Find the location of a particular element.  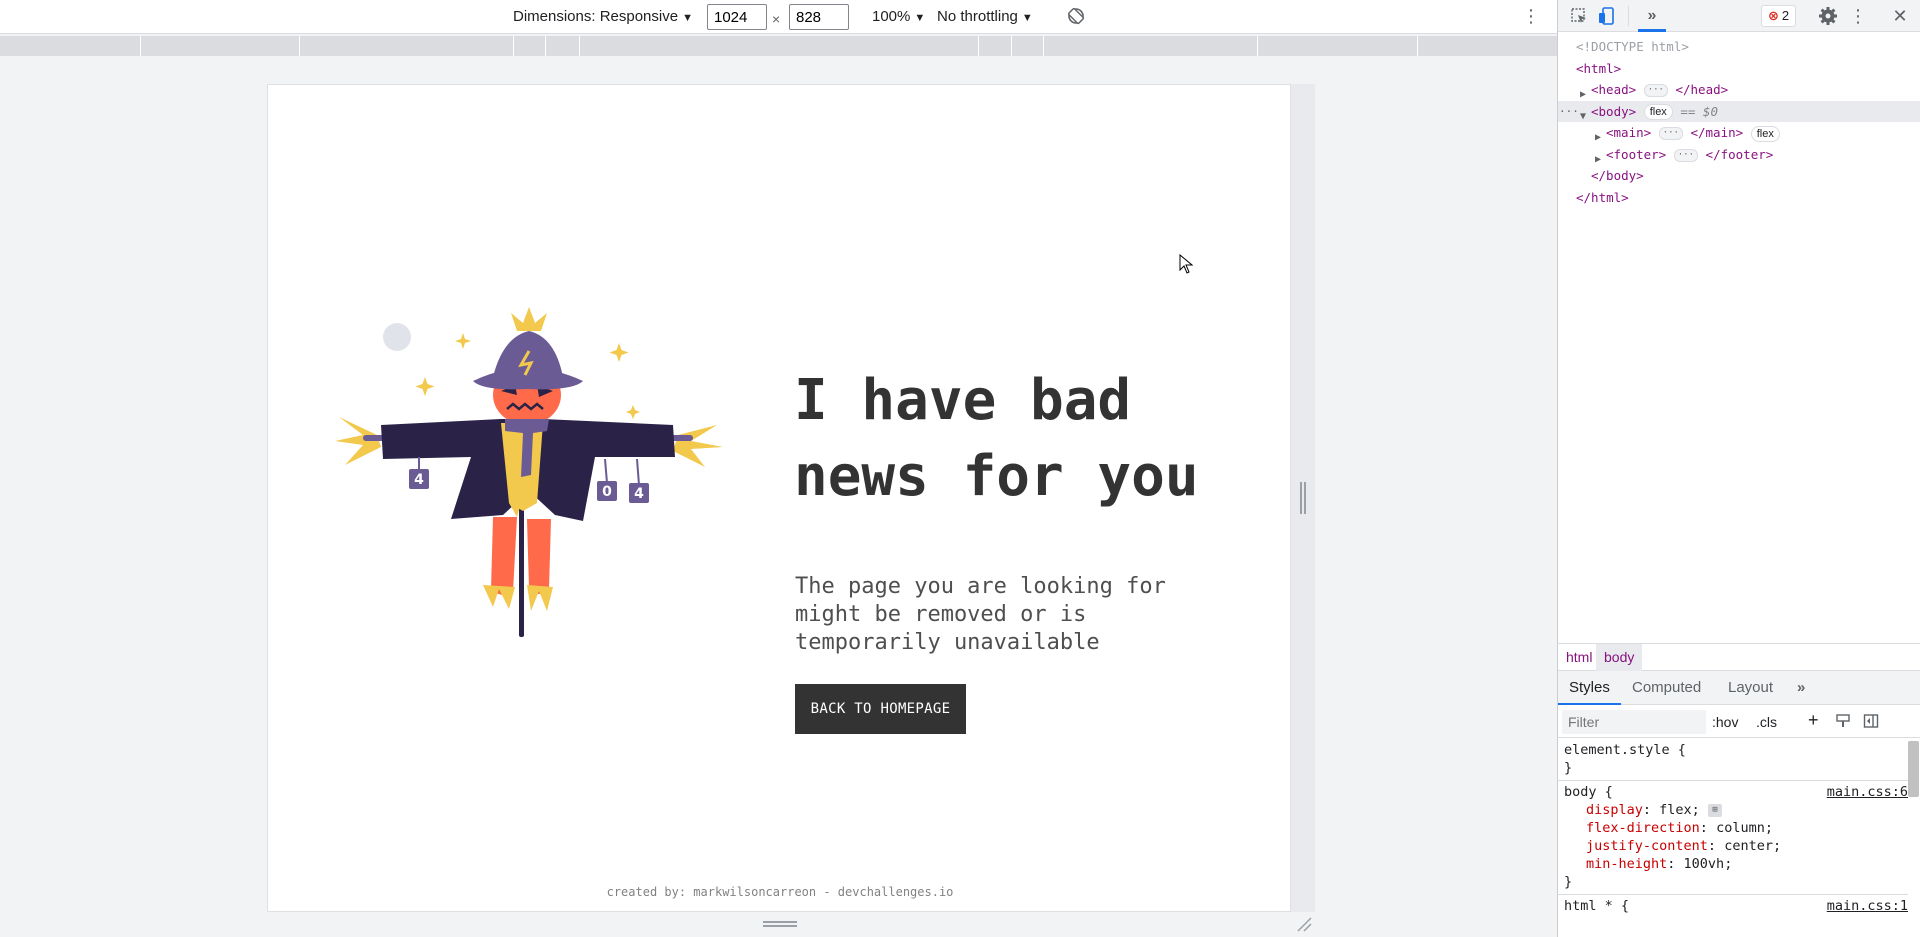

style-rule-element: element.style { } is located at coordinates (1733, 760).